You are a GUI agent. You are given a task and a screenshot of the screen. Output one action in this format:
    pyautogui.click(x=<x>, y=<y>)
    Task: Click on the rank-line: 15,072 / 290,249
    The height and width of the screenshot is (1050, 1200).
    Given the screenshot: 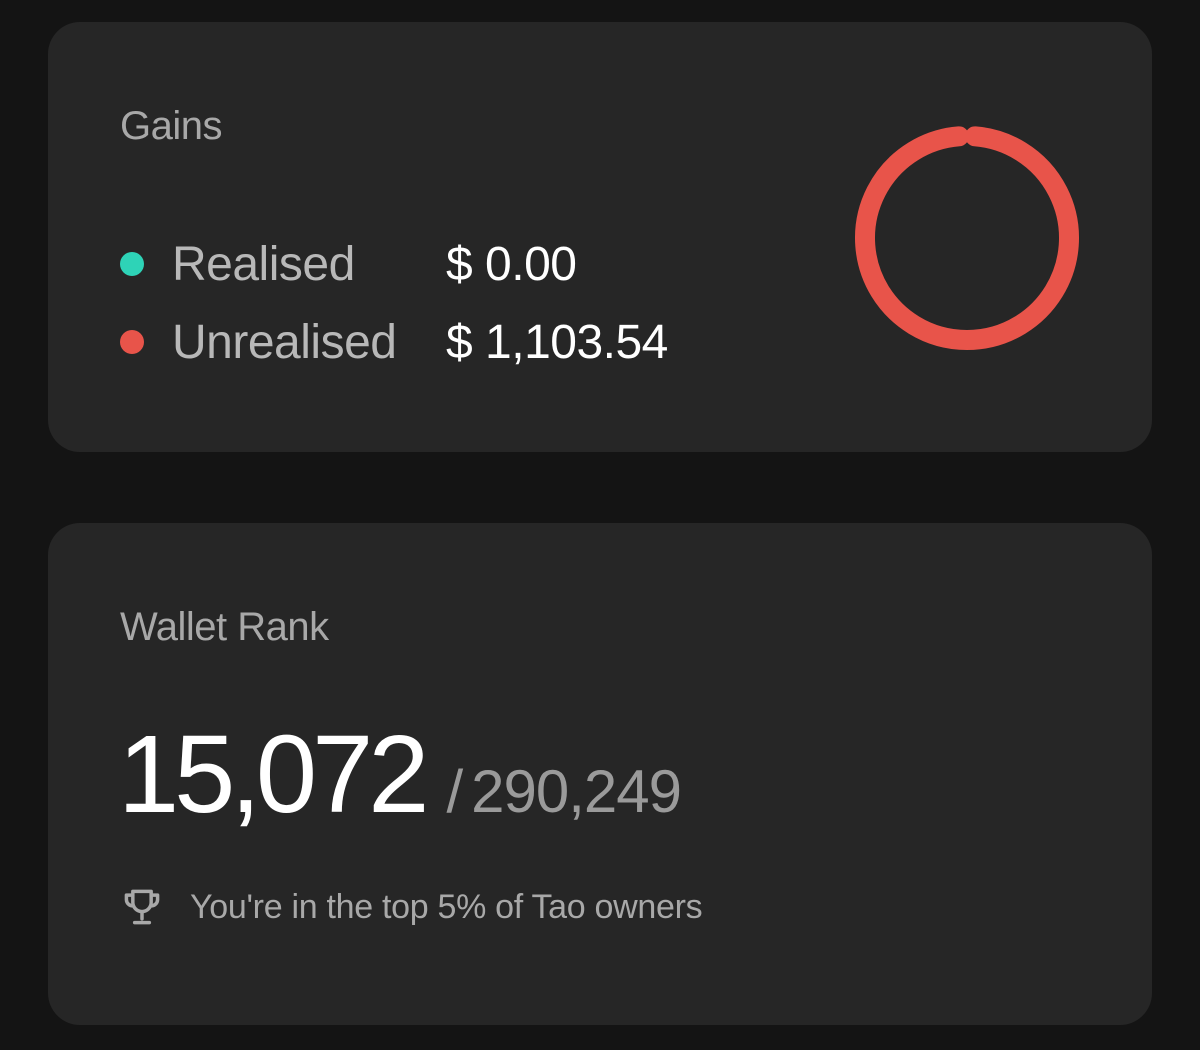 What is the action you would take?
    pyautogui.click(x=400, y=774)
    